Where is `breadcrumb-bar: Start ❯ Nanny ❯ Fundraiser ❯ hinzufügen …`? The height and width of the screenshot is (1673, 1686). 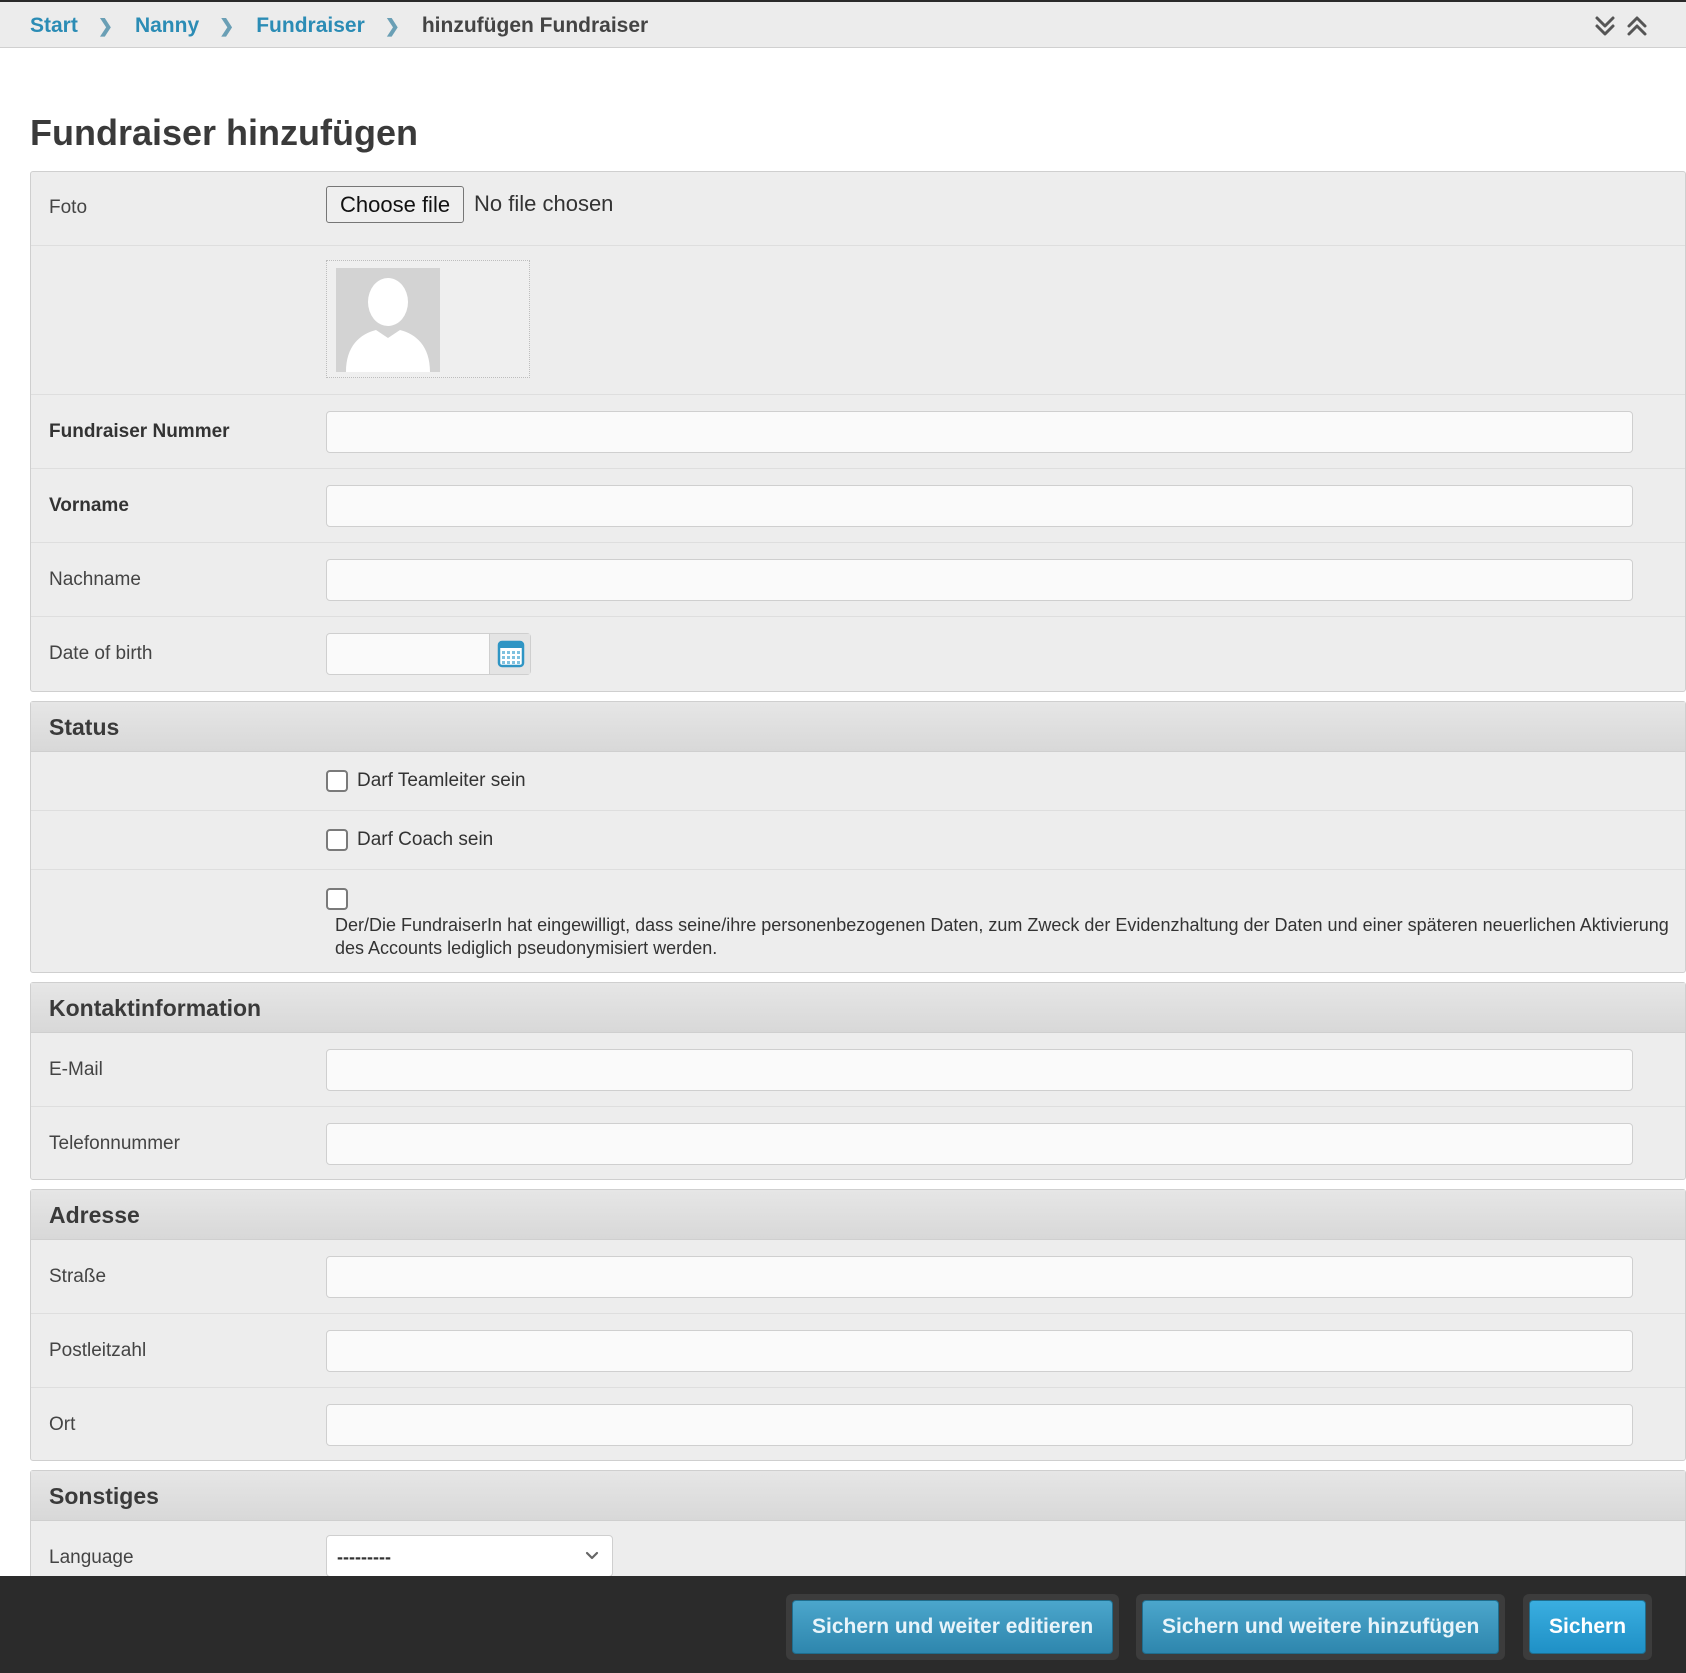
breadcrumb-bar: Start ❯ Nanny ❯ Fundraiser ❯ hinzufügen … is located at coordinates (843, 24).